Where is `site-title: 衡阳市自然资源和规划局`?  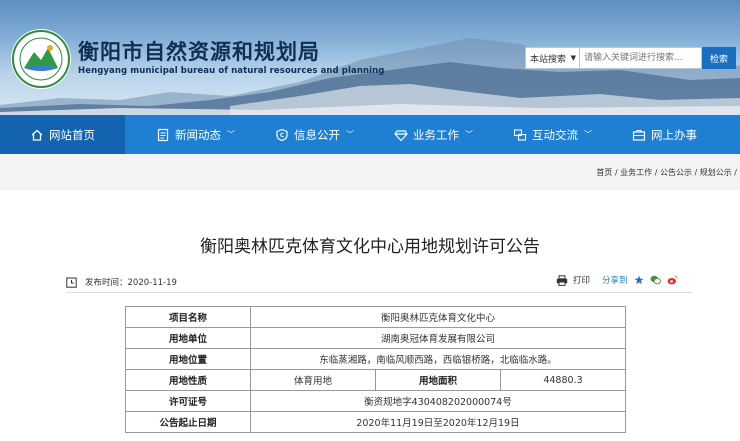
site-title: 衡阳市自然资源和规划局 is located at coordinates (199, 52).